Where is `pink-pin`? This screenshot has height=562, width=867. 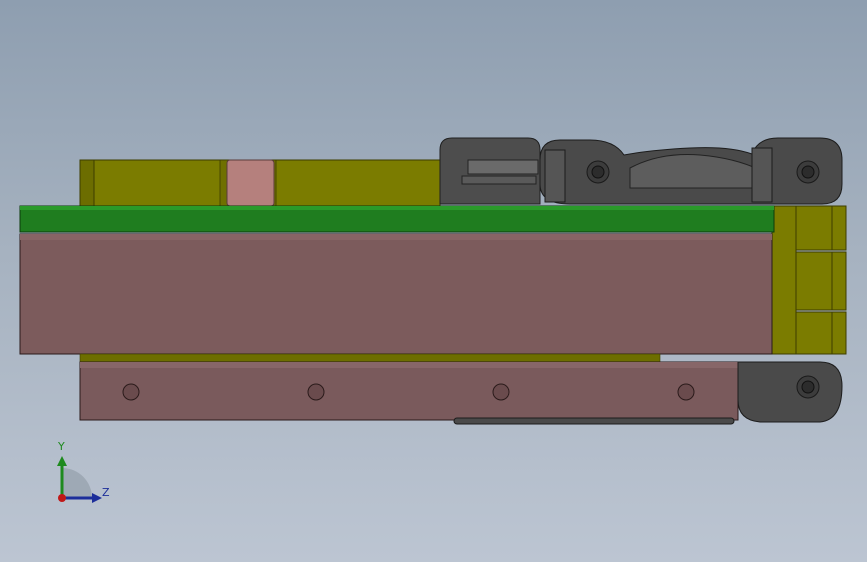 pink-pin is located at coordinates (250, 183).